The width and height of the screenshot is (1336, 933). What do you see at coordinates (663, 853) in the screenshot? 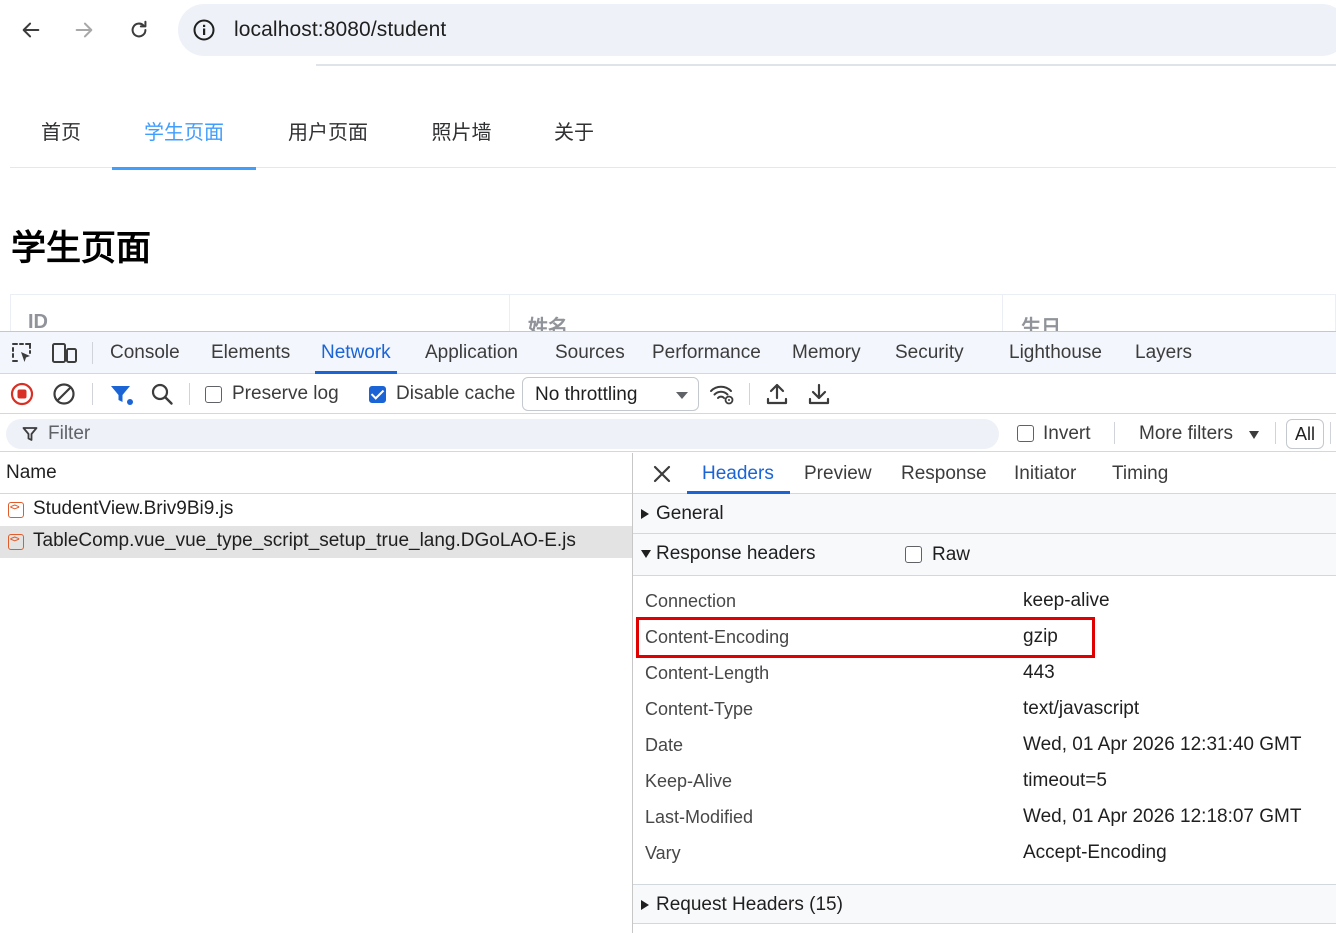
I see `header-name: Vary` at bounding box center [663, 853].